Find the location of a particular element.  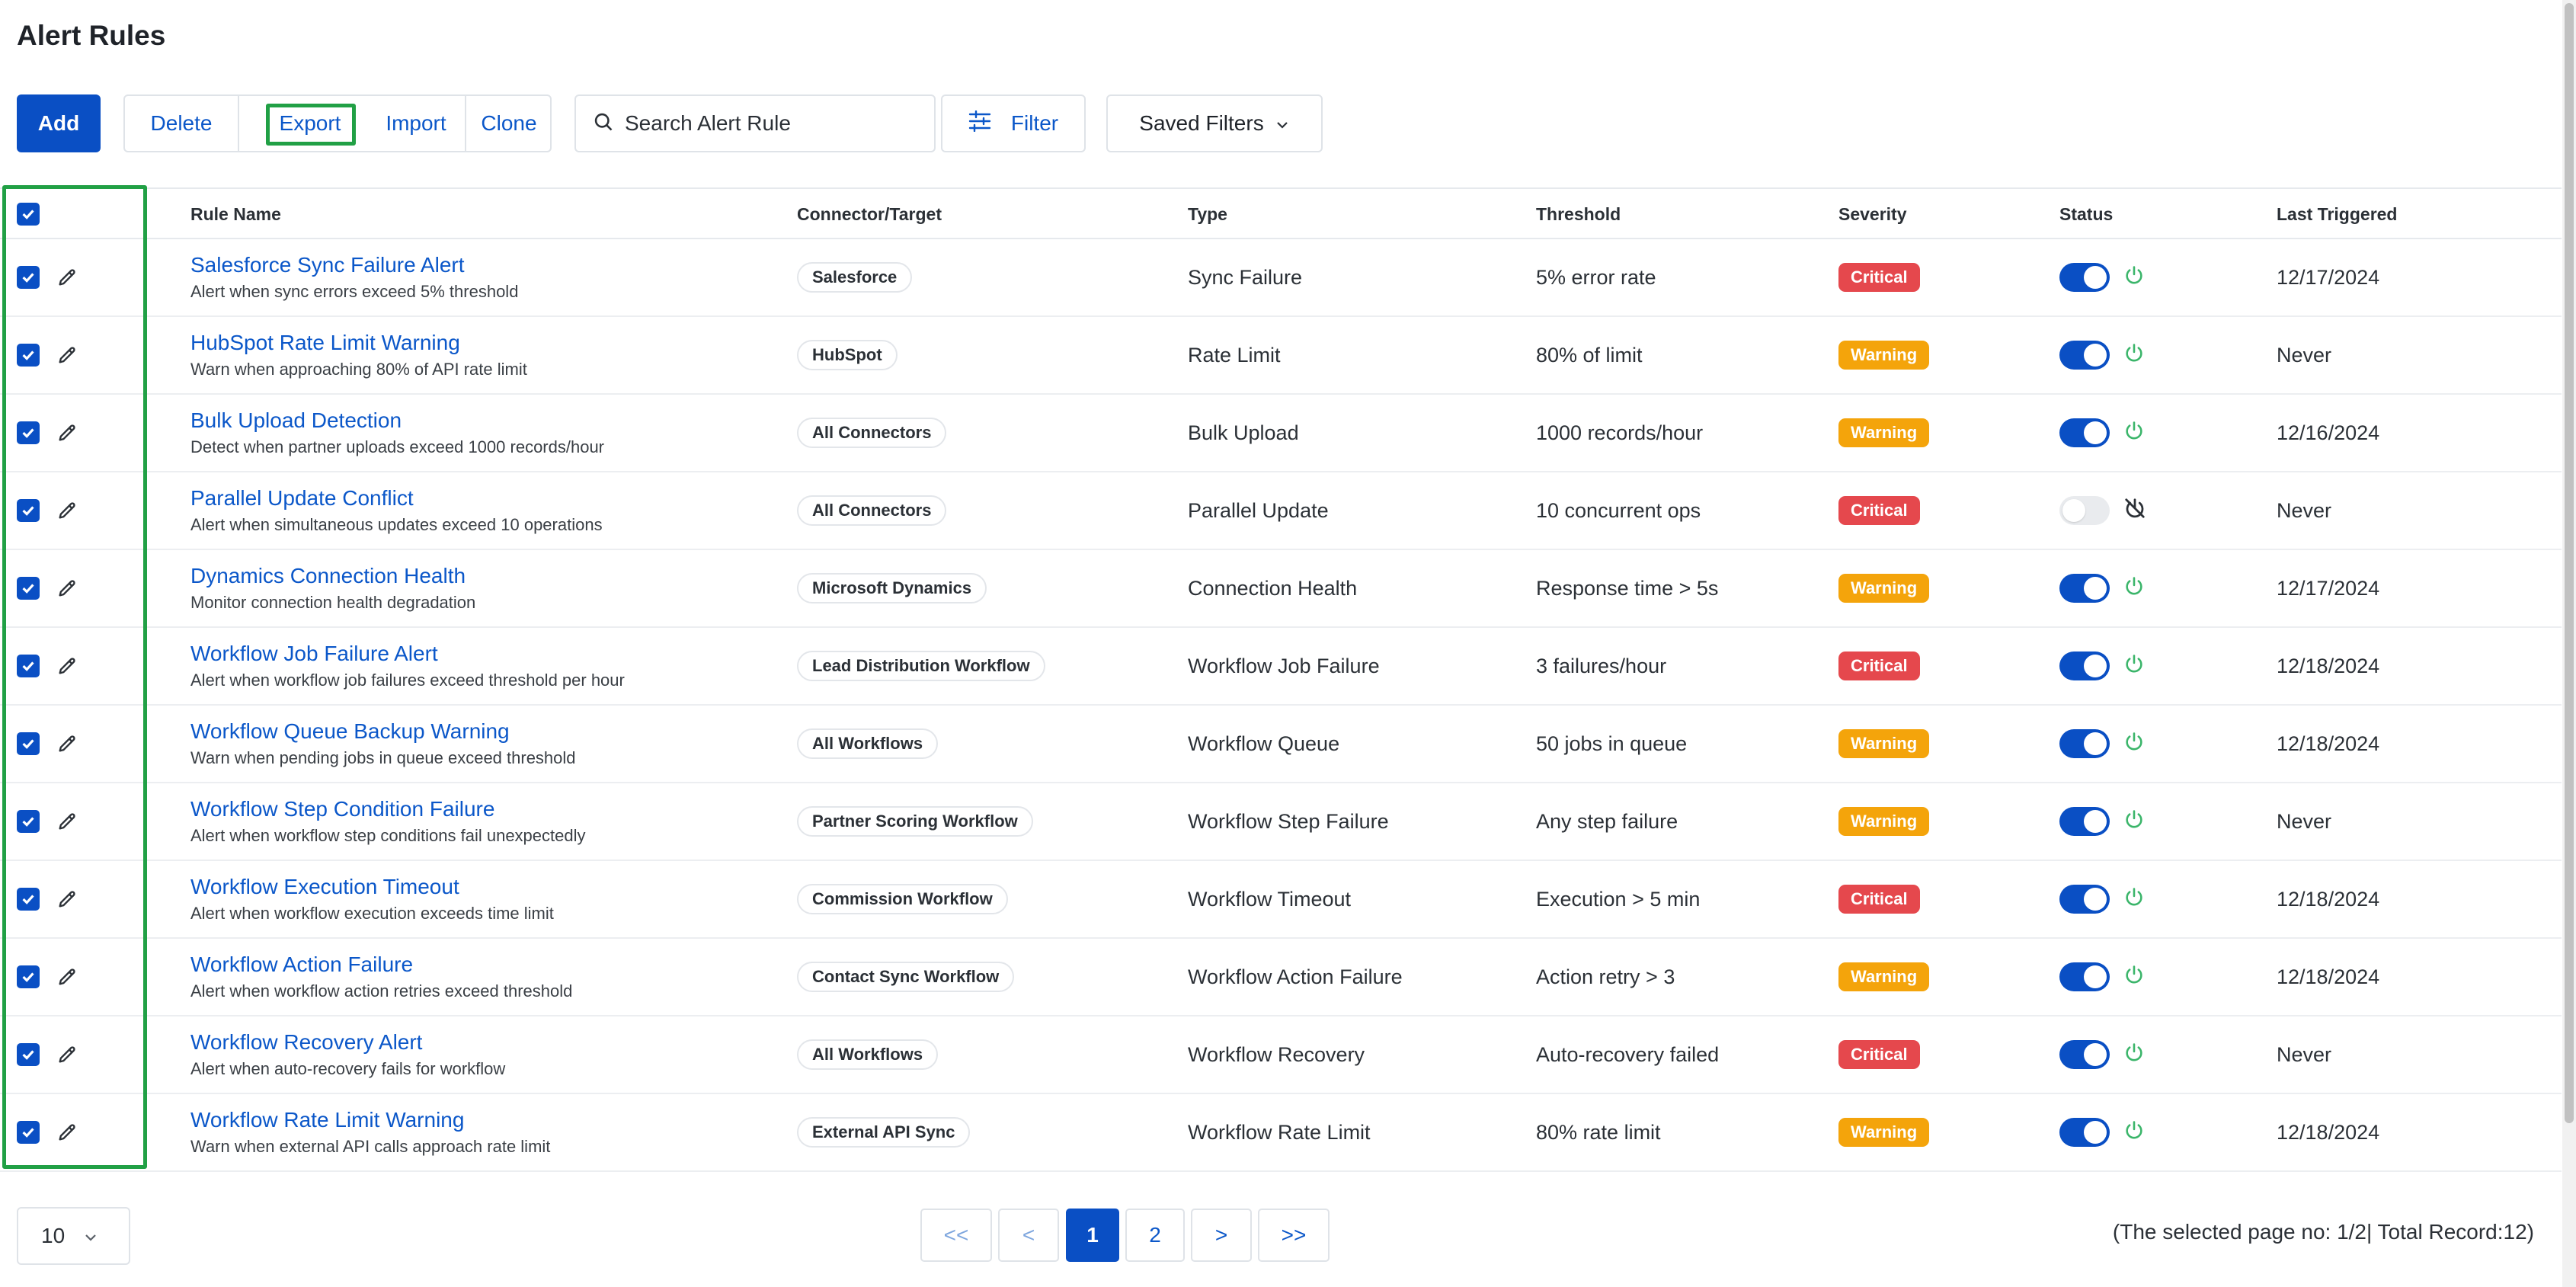

connector-cell: External API Sync is located at coordinates (884, 1132).